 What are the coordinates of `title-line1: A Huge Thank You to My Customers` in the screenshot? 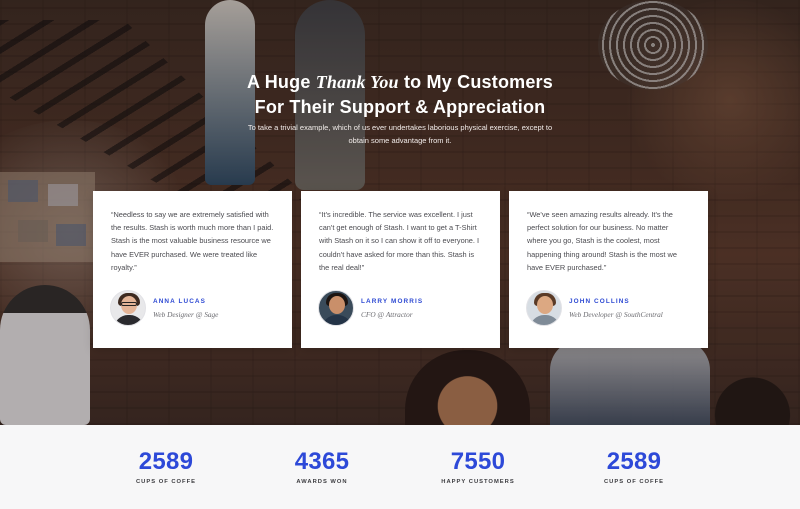 It's located at (400, 82).